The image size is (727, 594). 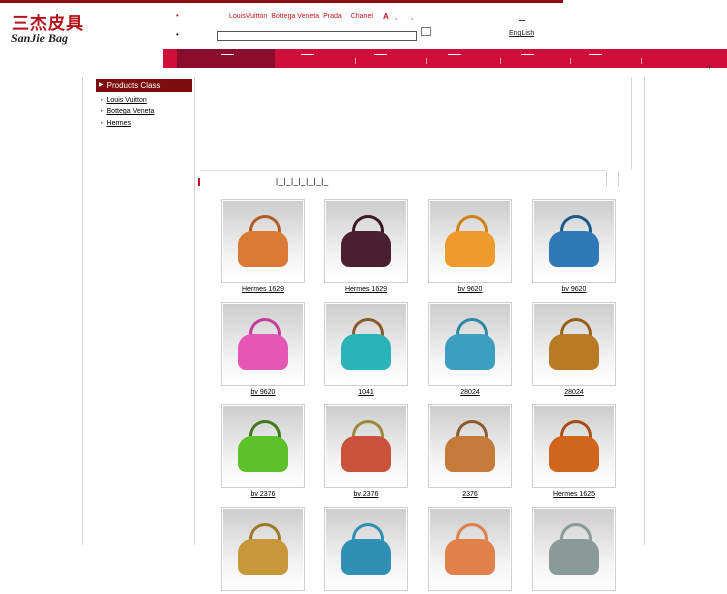 I want to click on nav-item-home-label, so click(x=227, y=54).